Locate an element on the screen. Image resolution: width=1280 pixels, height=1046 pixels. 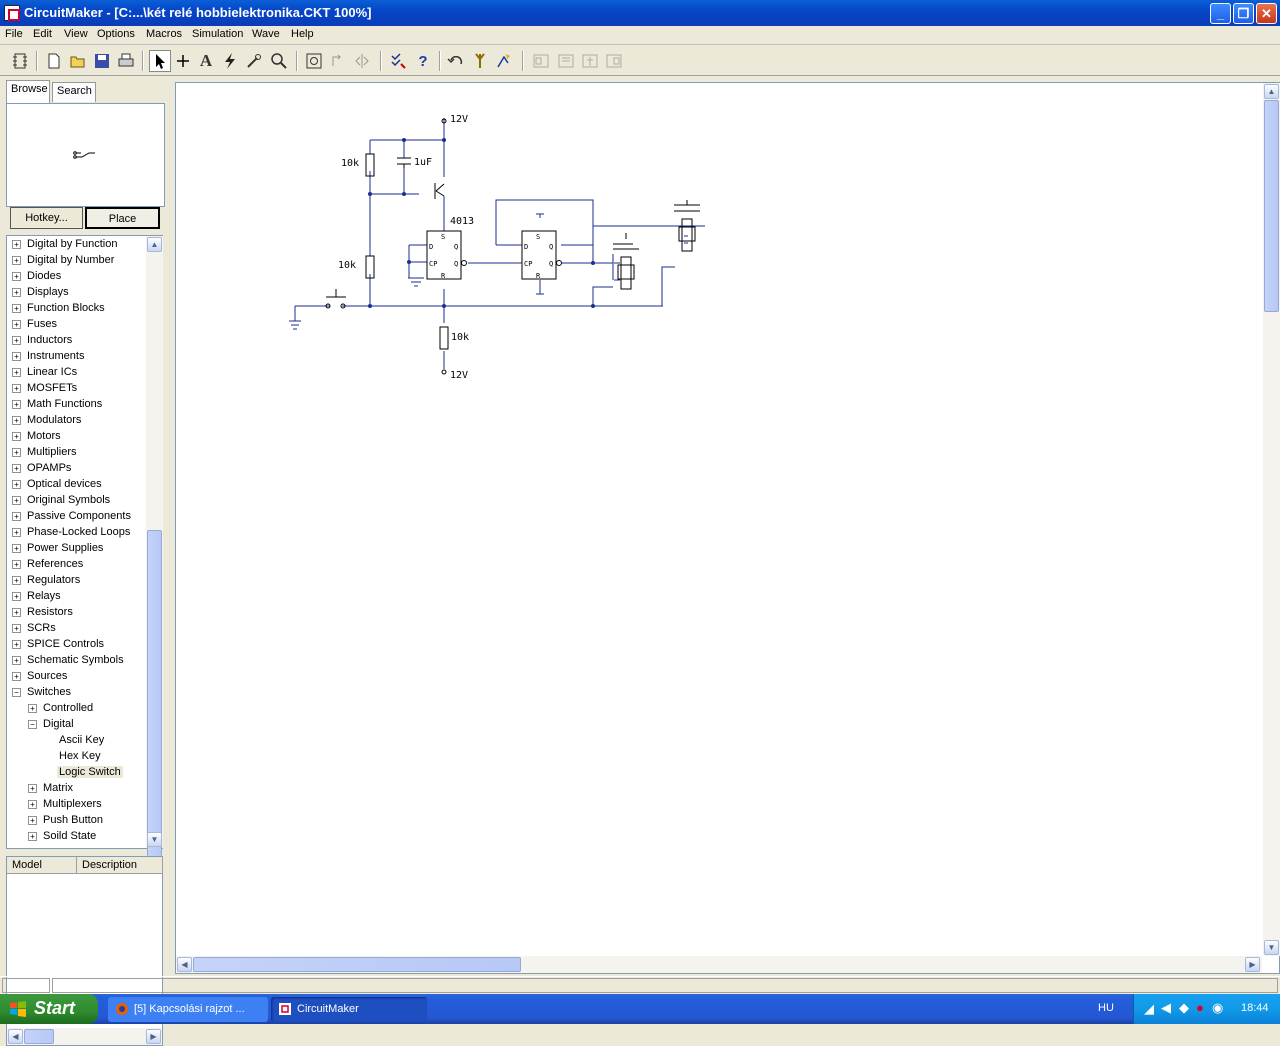
tree-item: Ascii Key is located at coordinates (77, 741).